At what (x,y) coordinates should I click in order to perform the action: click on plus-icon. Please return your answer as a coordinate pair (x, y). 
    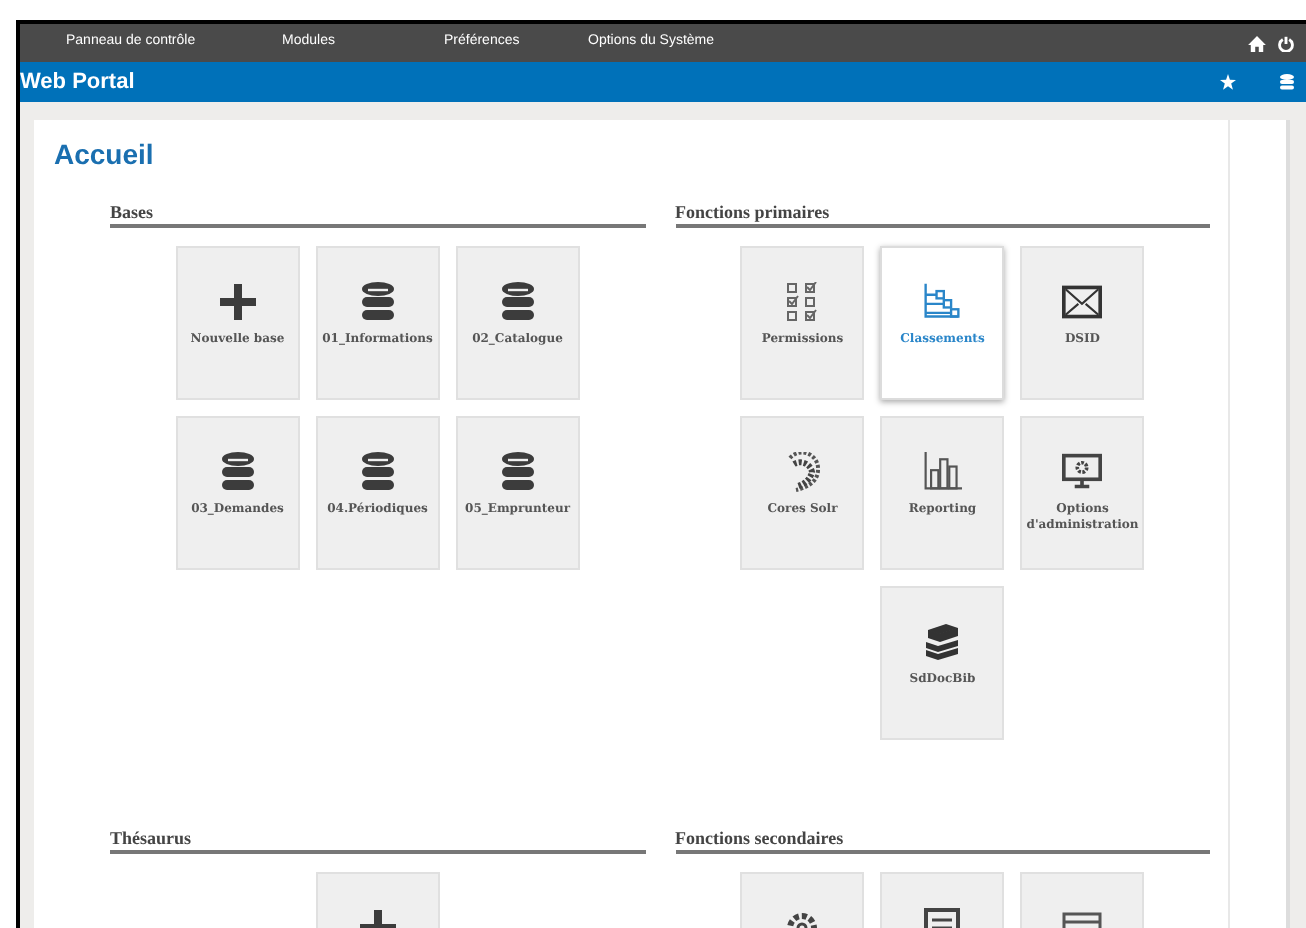
    Looking at the image, I should click on (237, 302).